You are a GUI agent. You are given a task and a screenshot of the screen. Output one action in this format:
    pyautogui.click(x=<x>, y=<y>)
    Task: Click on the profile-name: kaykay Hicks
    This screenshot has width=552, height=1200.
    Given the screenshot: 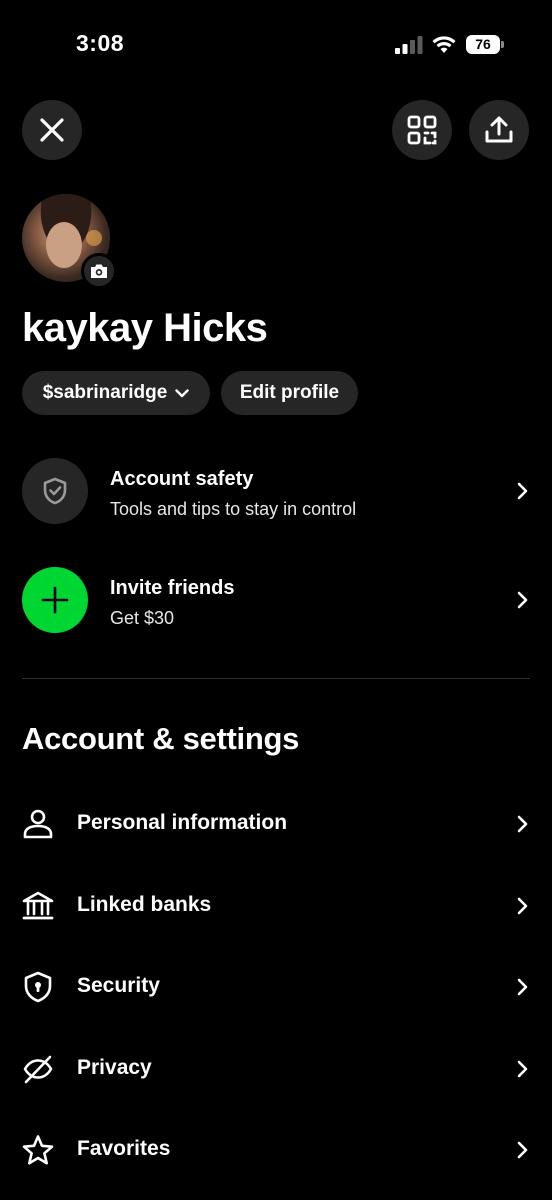 What is the action you would take?
    pyautogui.click(x=145, y=328)
    